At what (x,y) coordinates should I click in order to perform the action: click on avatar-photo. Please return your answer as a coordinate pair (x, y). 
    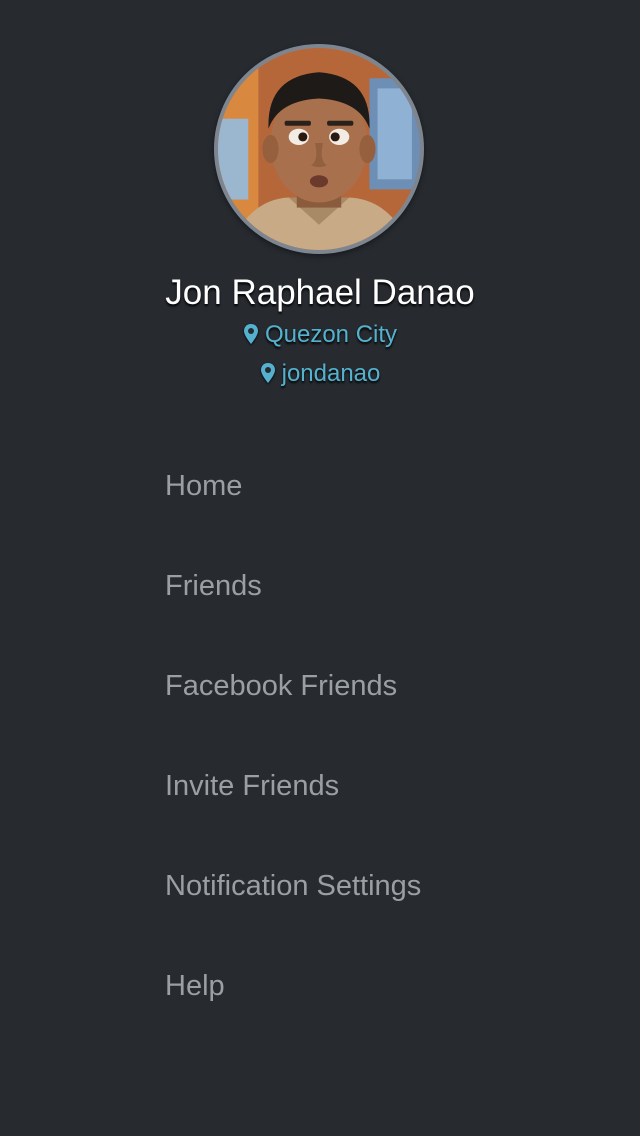
    Looking at the image, I should click on (319, 149).